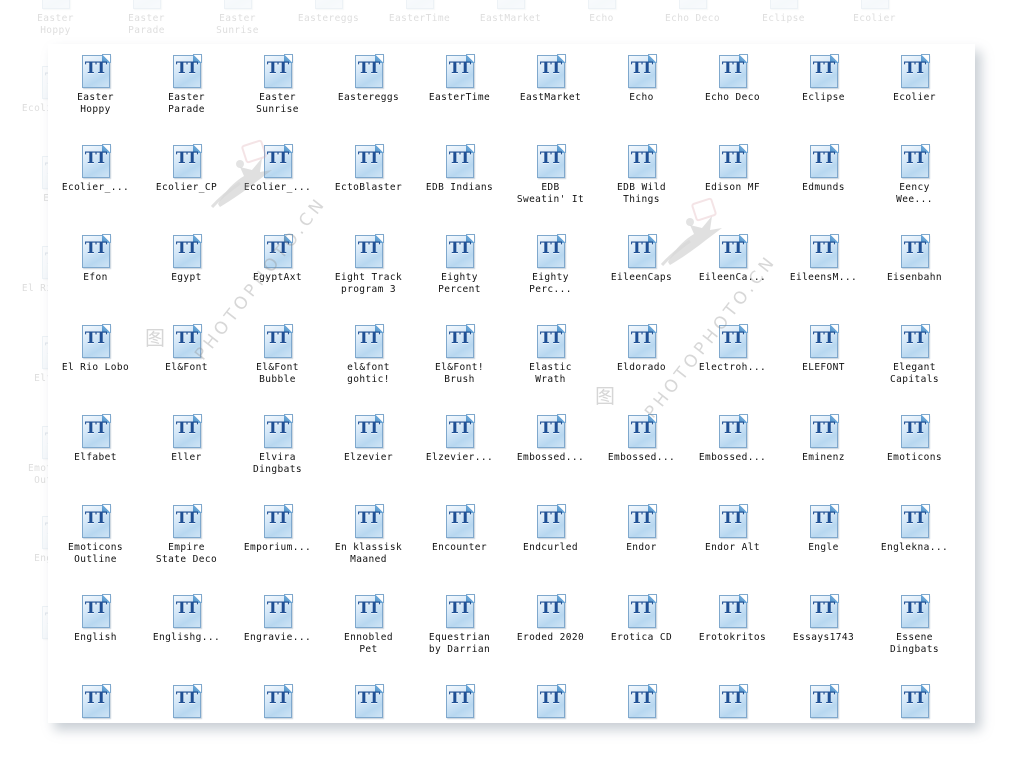 The width and height of the screenshot is (1024, 774). What do you see at coordinates (459, 184) in the screenshot?
I see `file-item: TT EDB Indians` at bounding box center [459, 184].